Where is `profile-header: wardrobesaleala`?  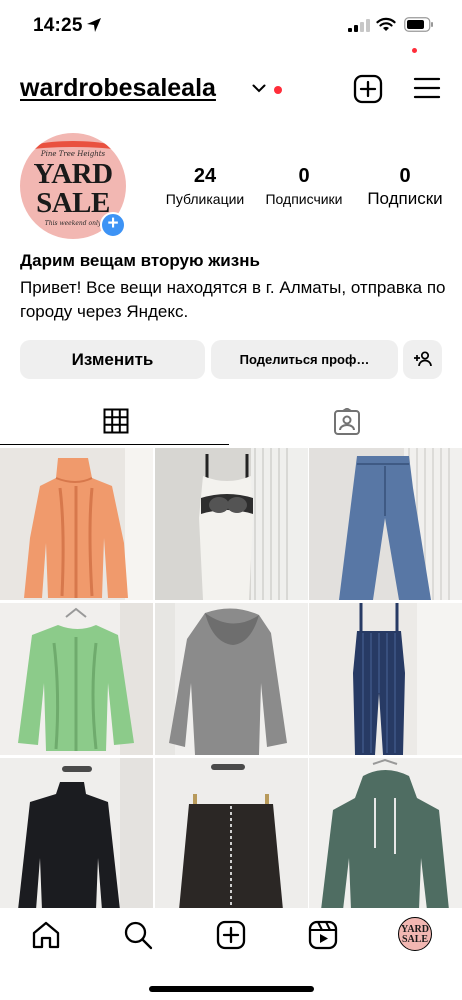
profile-header: wardrobesaleala is located at coordinates (231, 90).